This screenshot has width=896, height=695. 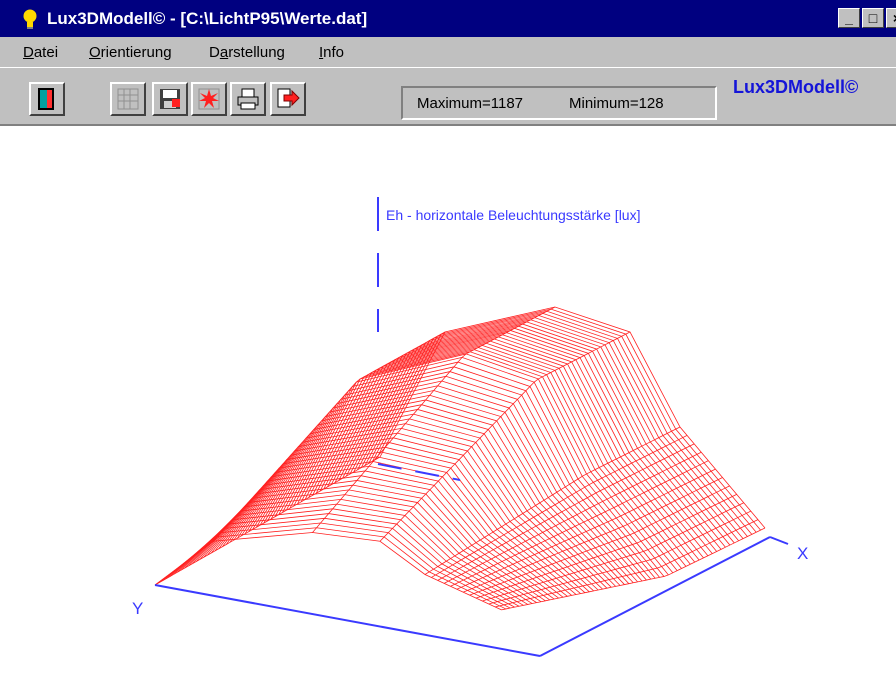 What do you see at coordinates (802, 553) in the screenshot?
I see `x-axis-label: X` at bounding box center [802, 553].